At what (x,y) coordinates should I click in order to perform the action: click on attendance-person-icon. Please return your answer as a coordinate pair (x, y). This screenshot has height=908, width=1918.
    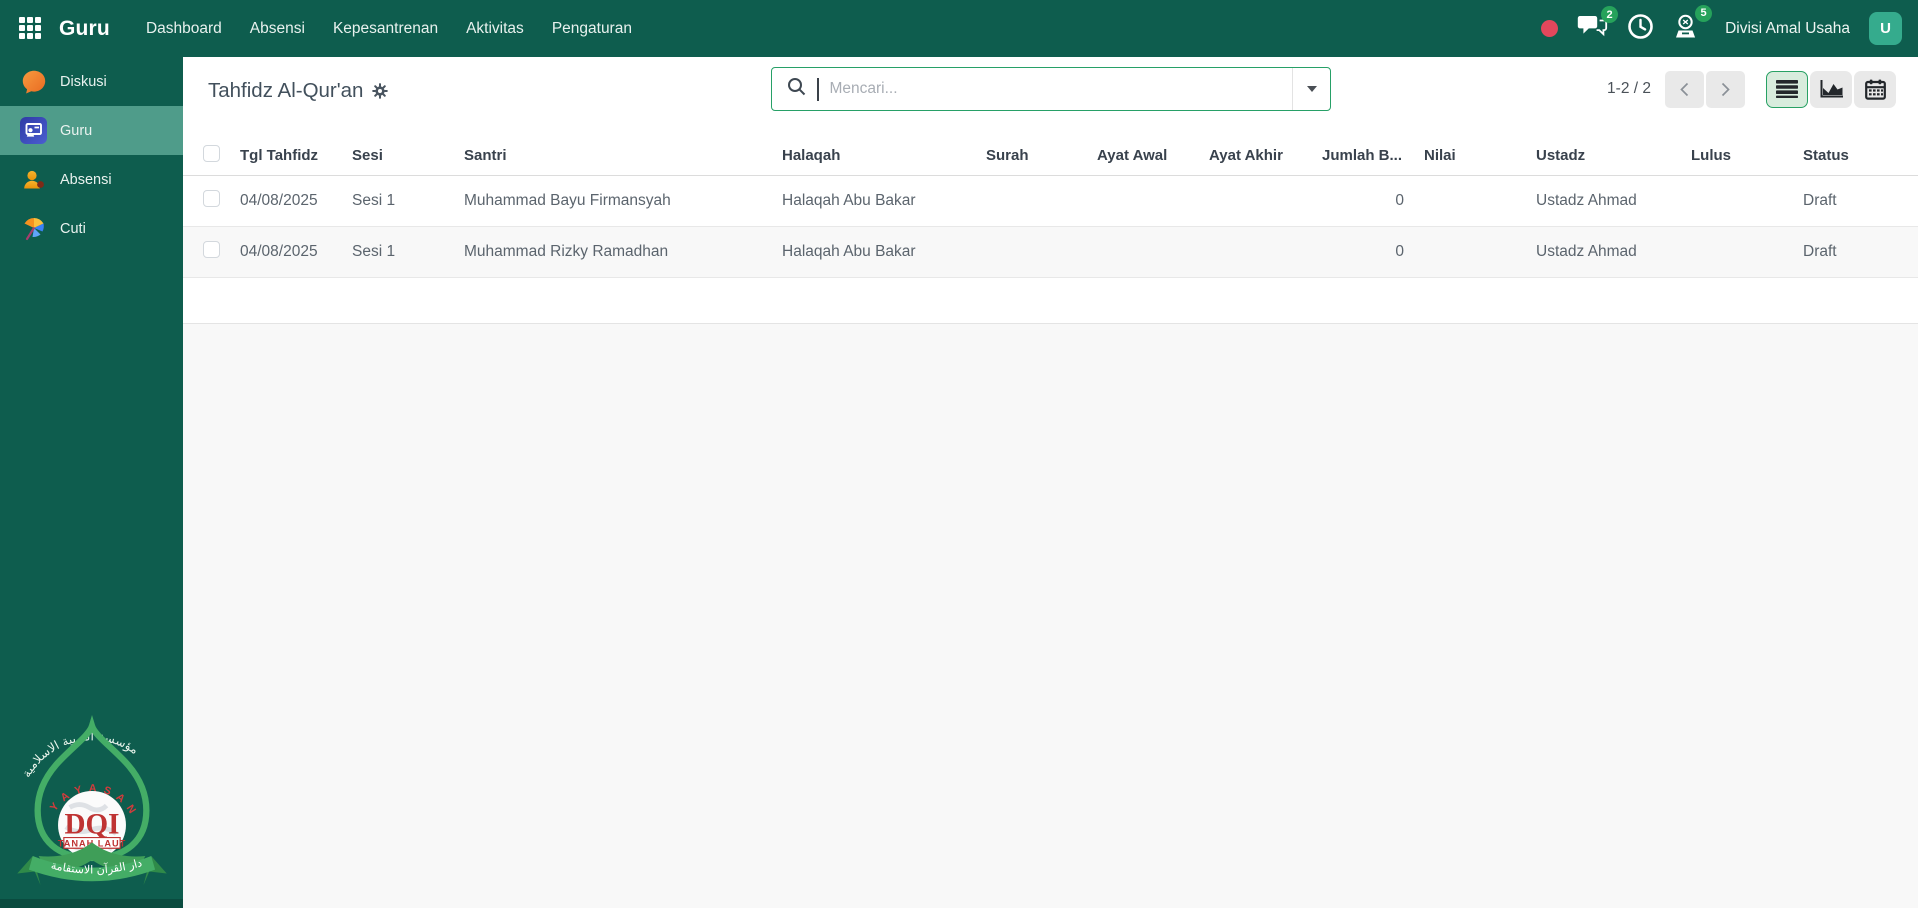
    Looking at the image, I should click on (33, 179).